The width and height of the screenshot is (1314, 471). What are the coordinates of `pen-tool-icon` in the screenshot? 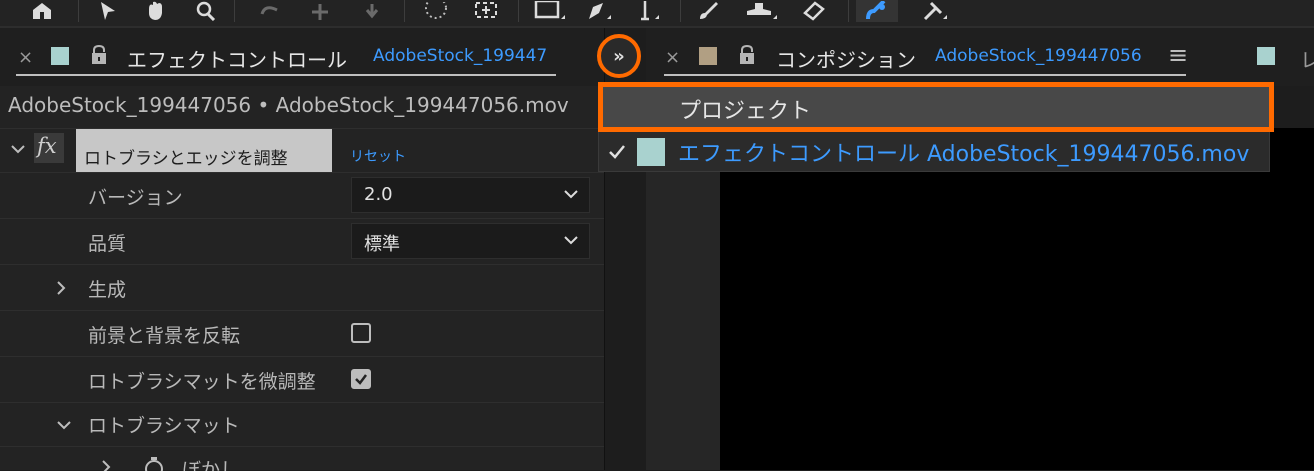 It's located at (600, 11).